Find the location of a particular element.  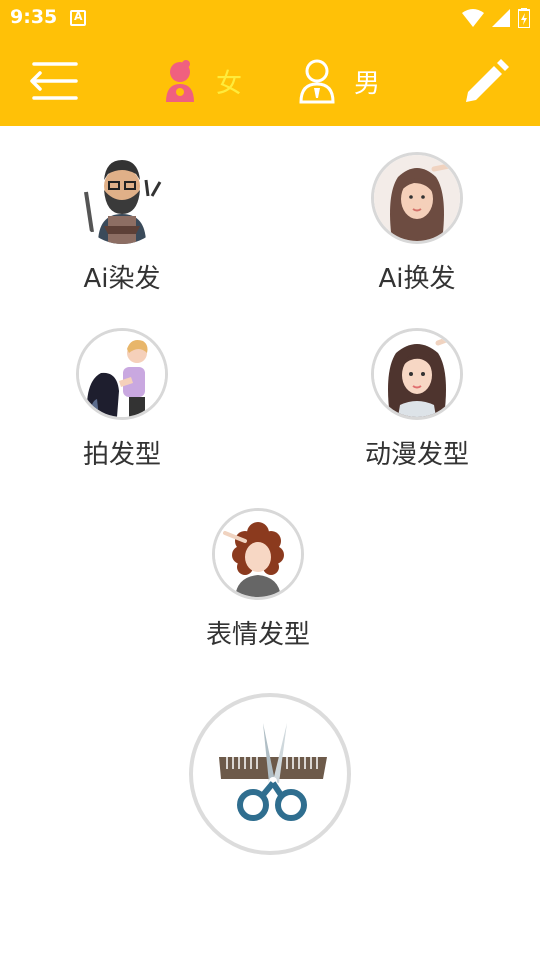

notification-icon is located at coordinates (78, 18).